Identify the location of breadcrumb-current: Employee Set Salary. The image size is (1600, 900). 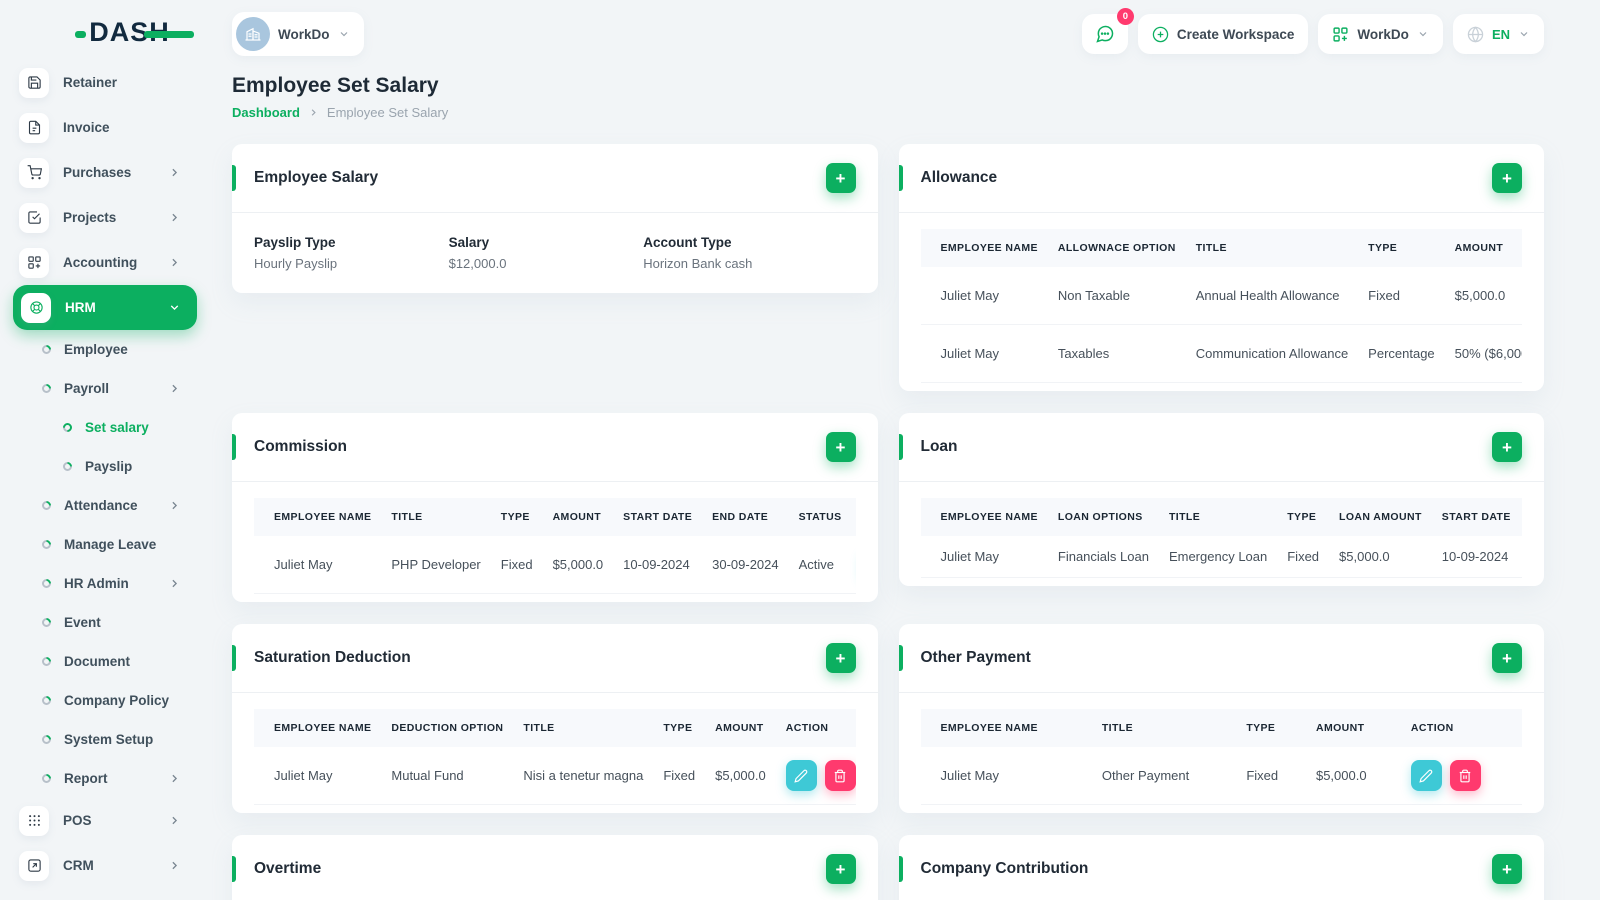
(387, 112).